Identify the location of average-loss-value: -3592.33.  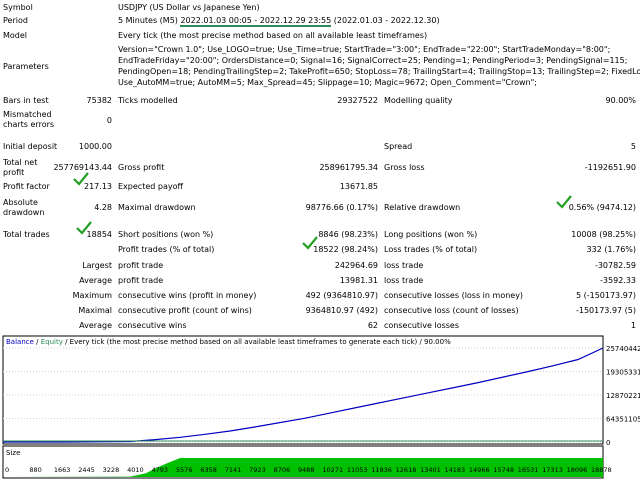
(618, 280).